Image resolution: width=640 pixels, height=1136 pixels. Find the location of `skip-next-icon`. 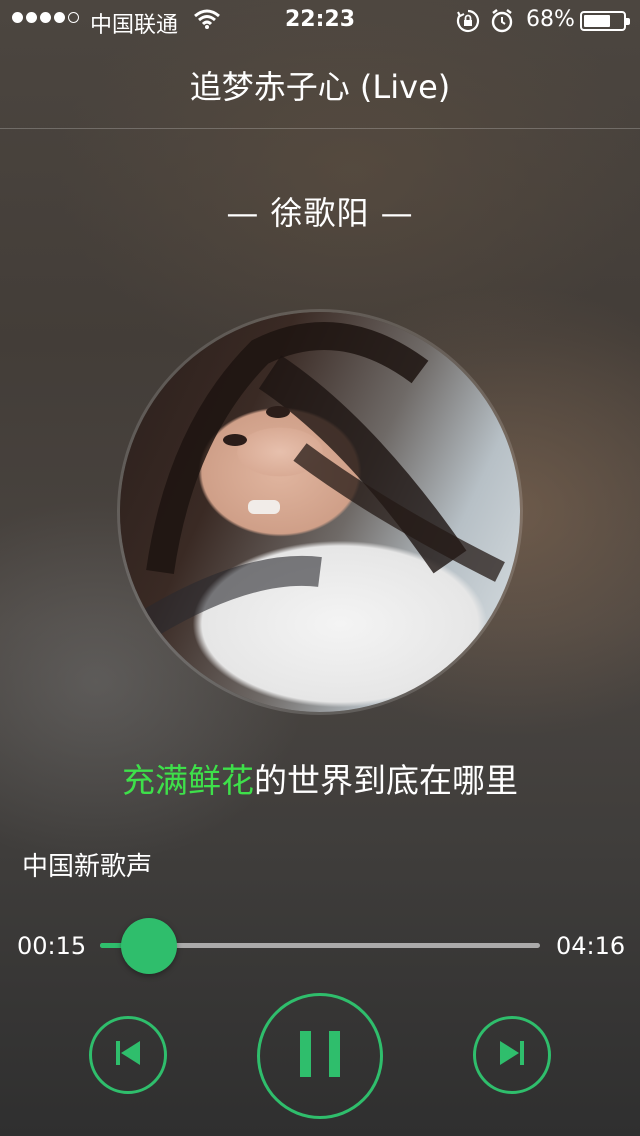

skip-next-icon is located at coordinates (512, 1055).